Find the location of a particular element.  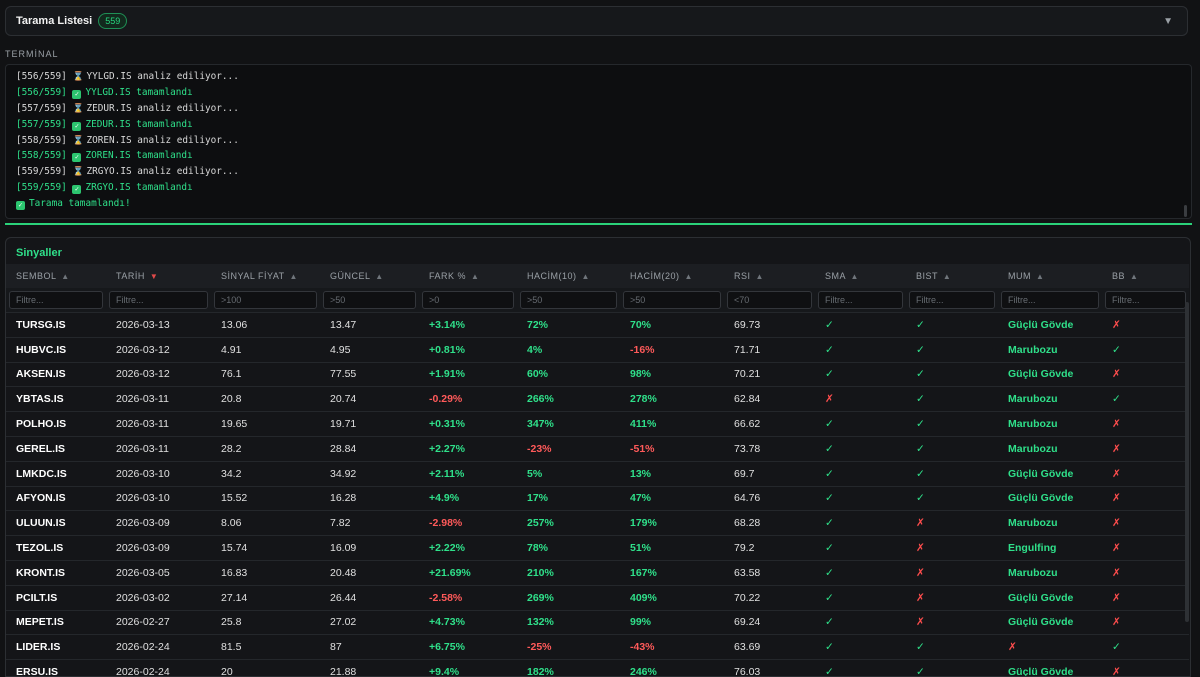

filter-input-rsi is located at coordinates (769, 300).